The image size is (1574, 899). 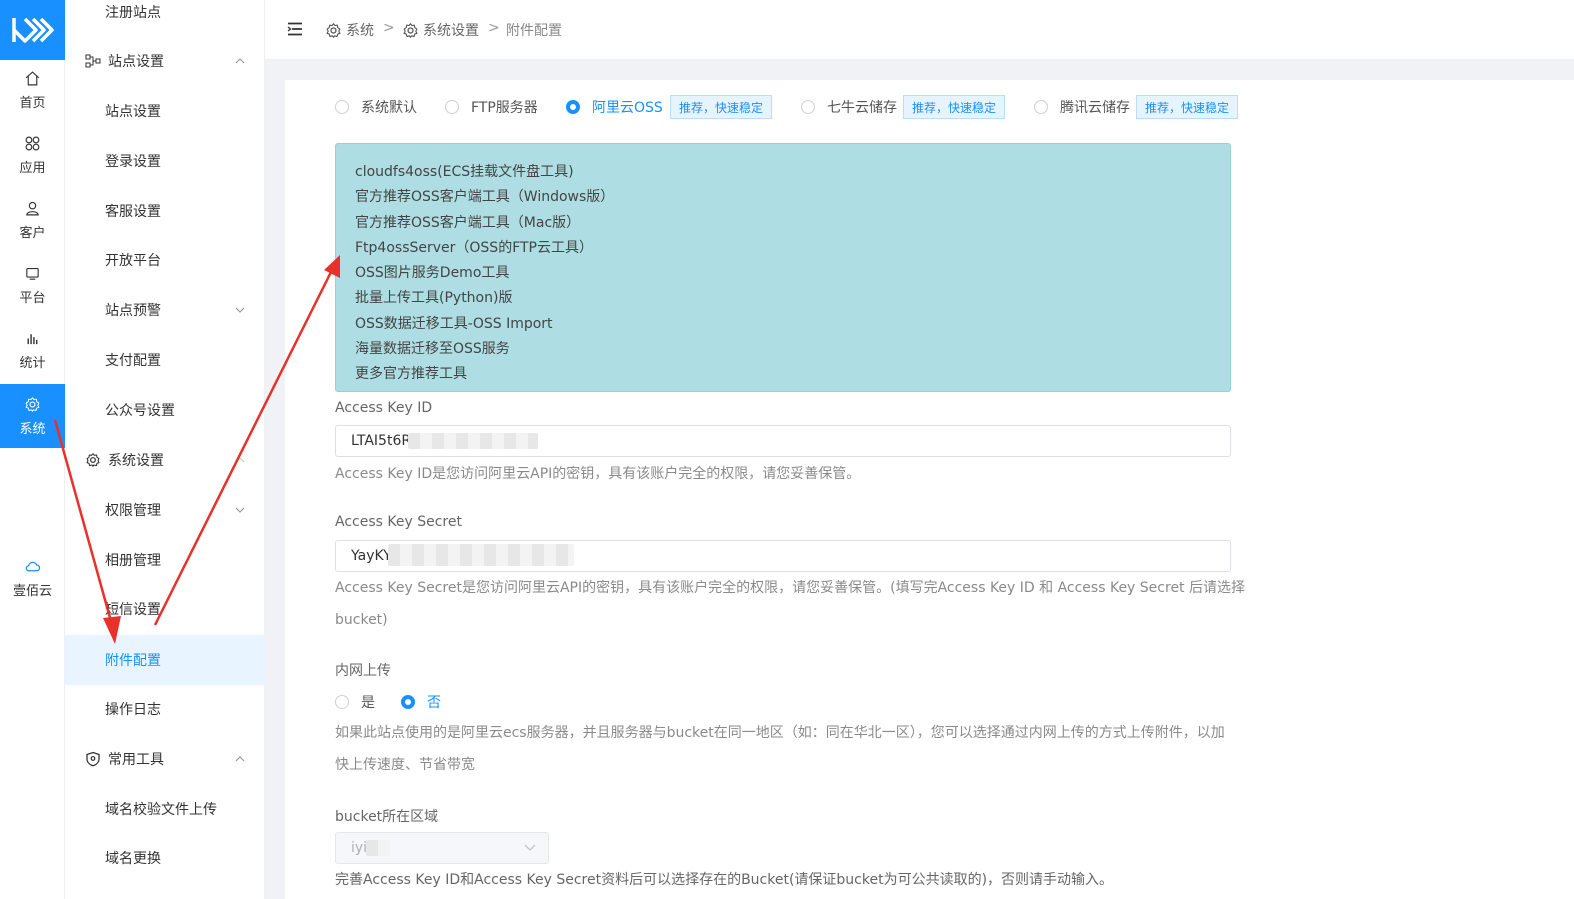 I want to click on radio-label: FTP服务器, so click(x=504, y=108).